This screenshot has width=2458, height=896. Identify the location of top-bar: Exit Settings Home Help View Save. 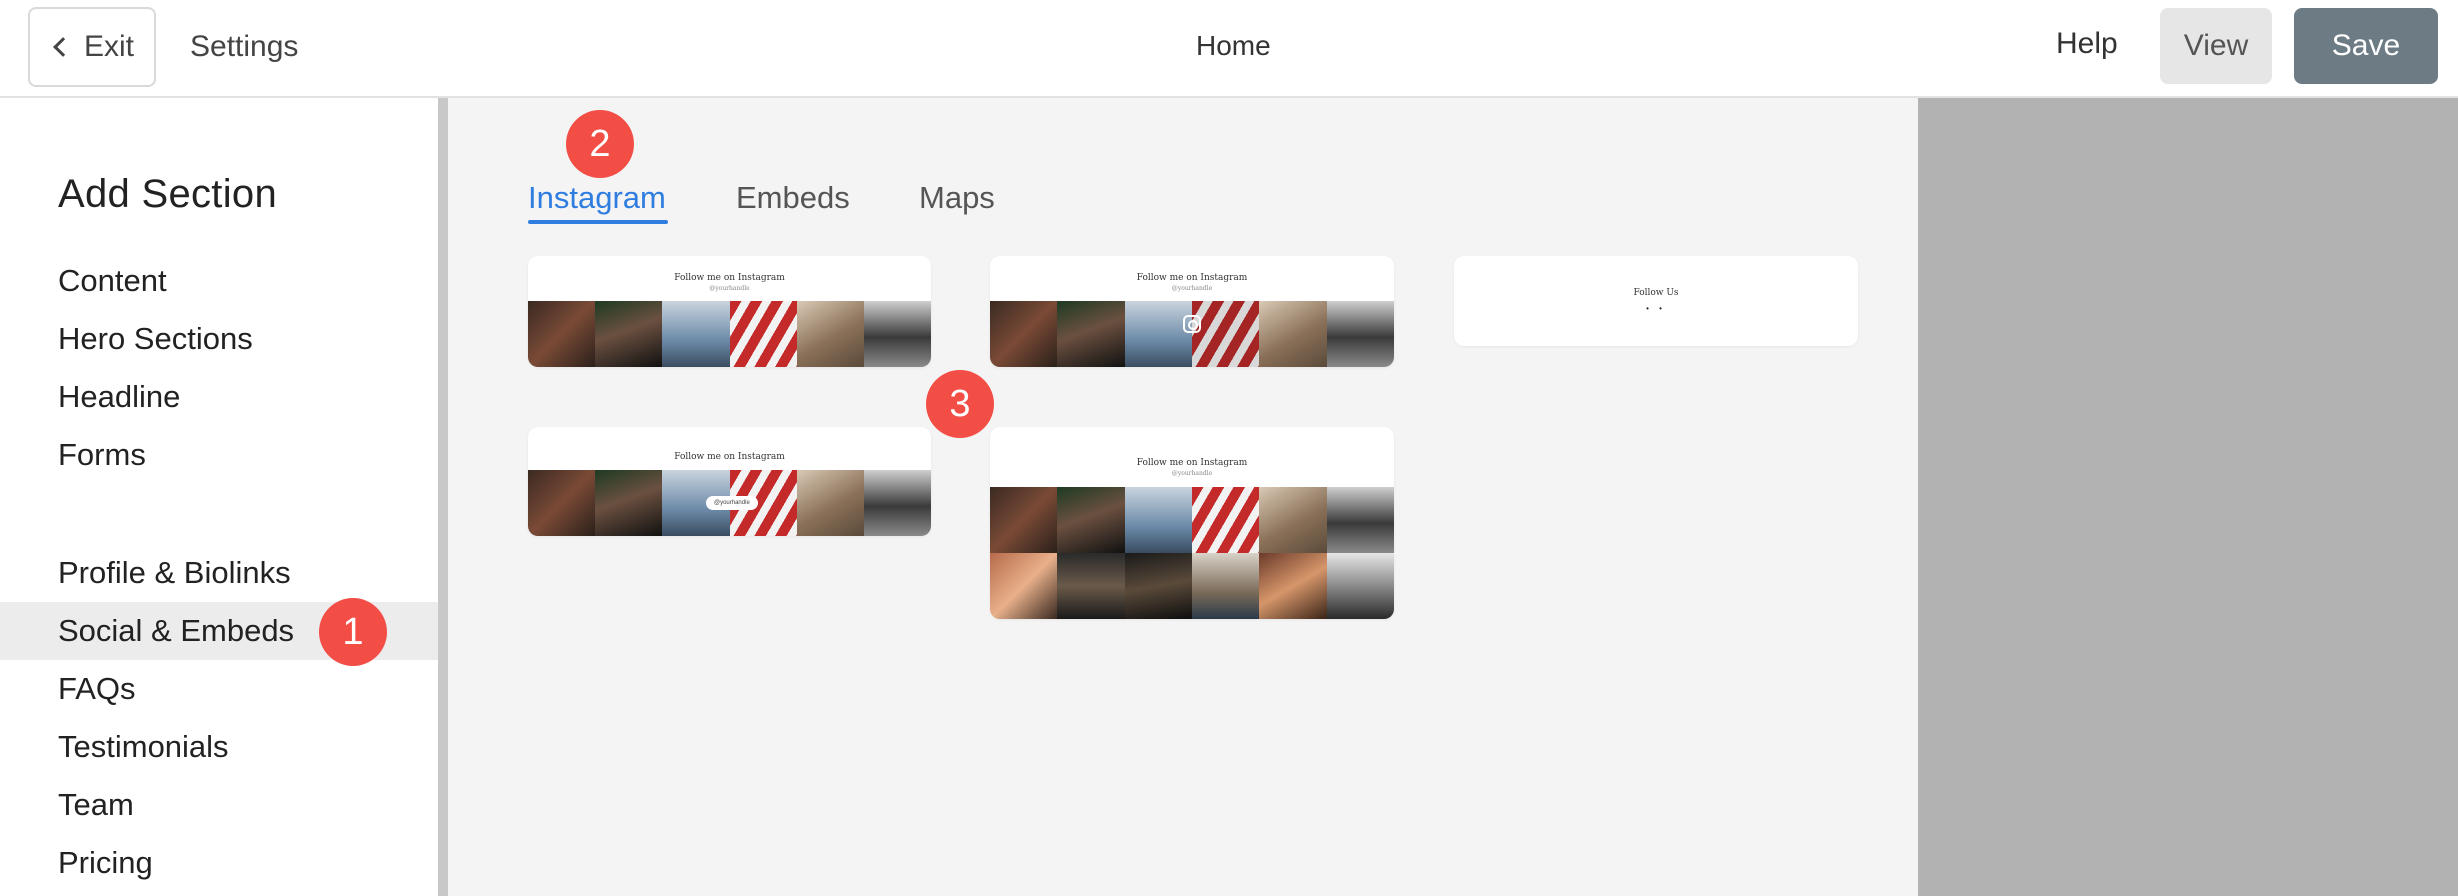
(1229, 49).